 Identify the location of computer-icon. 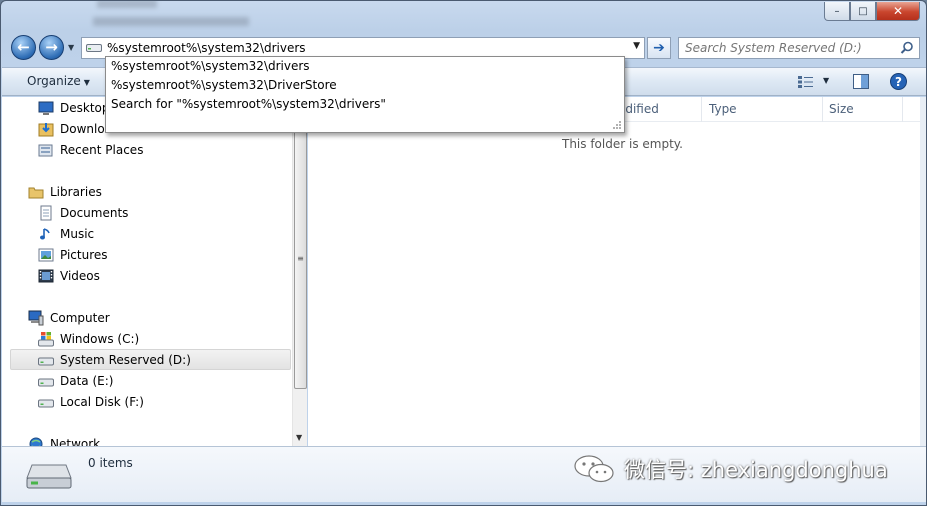
(36, 317).